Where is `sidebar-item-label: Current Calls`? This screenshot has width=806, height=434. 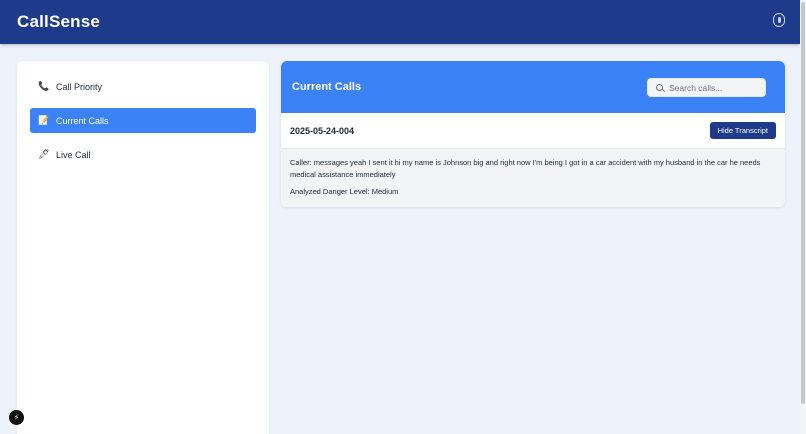
sidebar-item-label: Current Calls is located at coordinates (82, 120).